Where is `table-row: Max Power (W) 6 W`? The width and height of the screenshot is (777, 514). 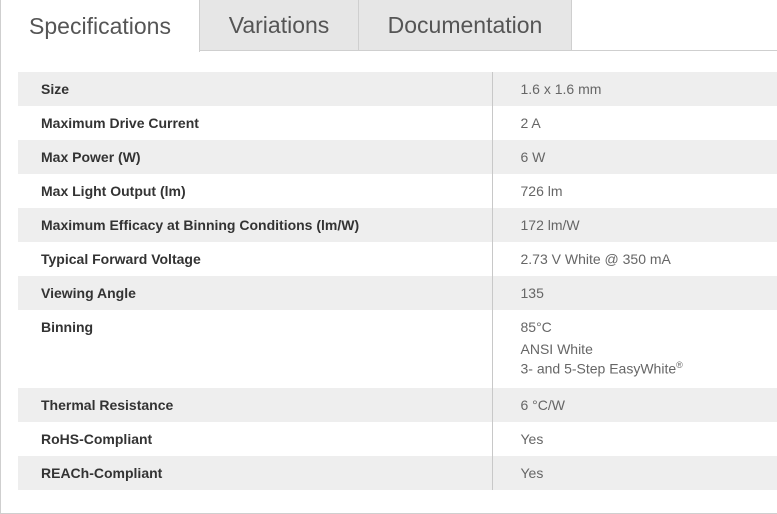
table-row: Max Power (W) 6 W is located at coordinates (397, 157).